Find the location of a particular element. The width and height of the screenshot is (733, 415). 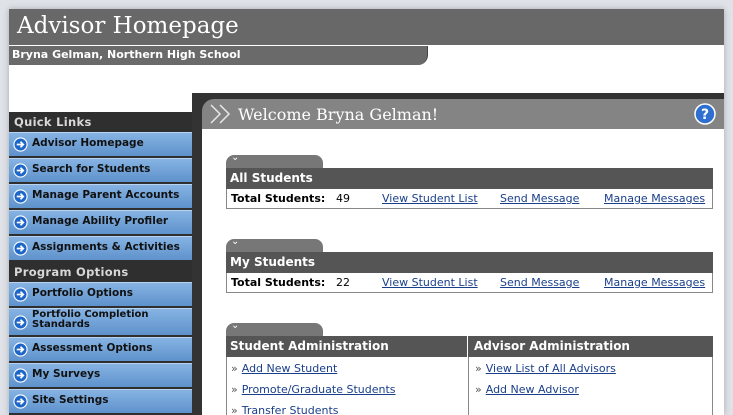

welcome-bar: Welcome Bryna Gelman! ? is located at coordinates (463, 114).